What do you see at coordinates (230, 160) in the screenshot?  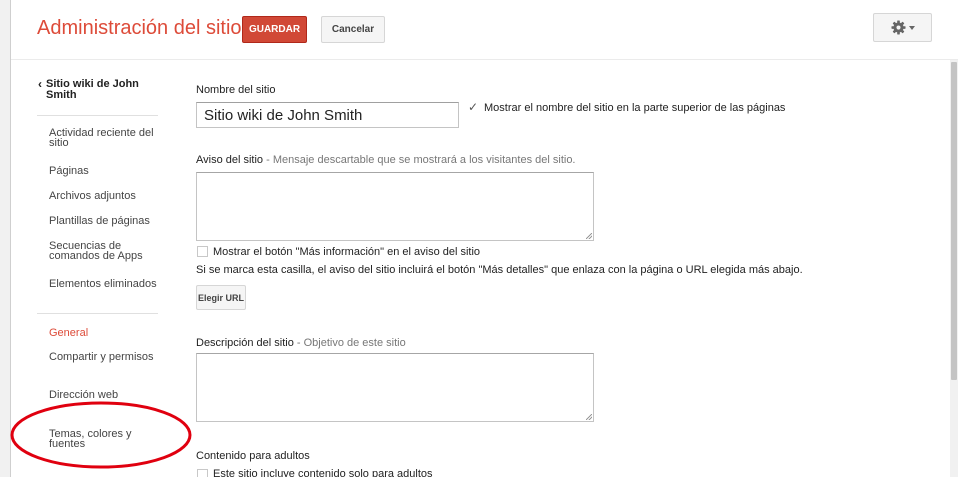 I see `site-notice-title: Aviso del sitio` at bounding box center [230, 160].